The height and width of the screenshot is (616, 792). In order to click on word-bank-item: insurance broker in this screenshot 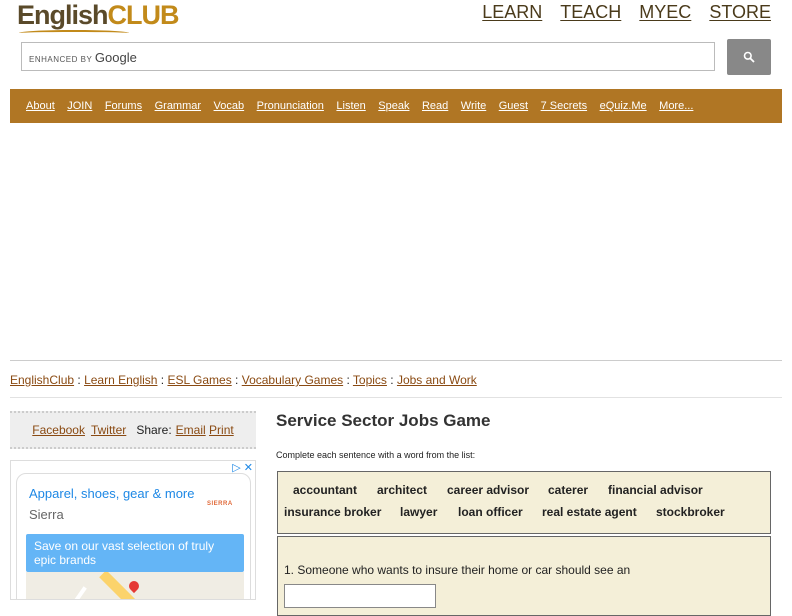, I will do `click(333, 512)`.